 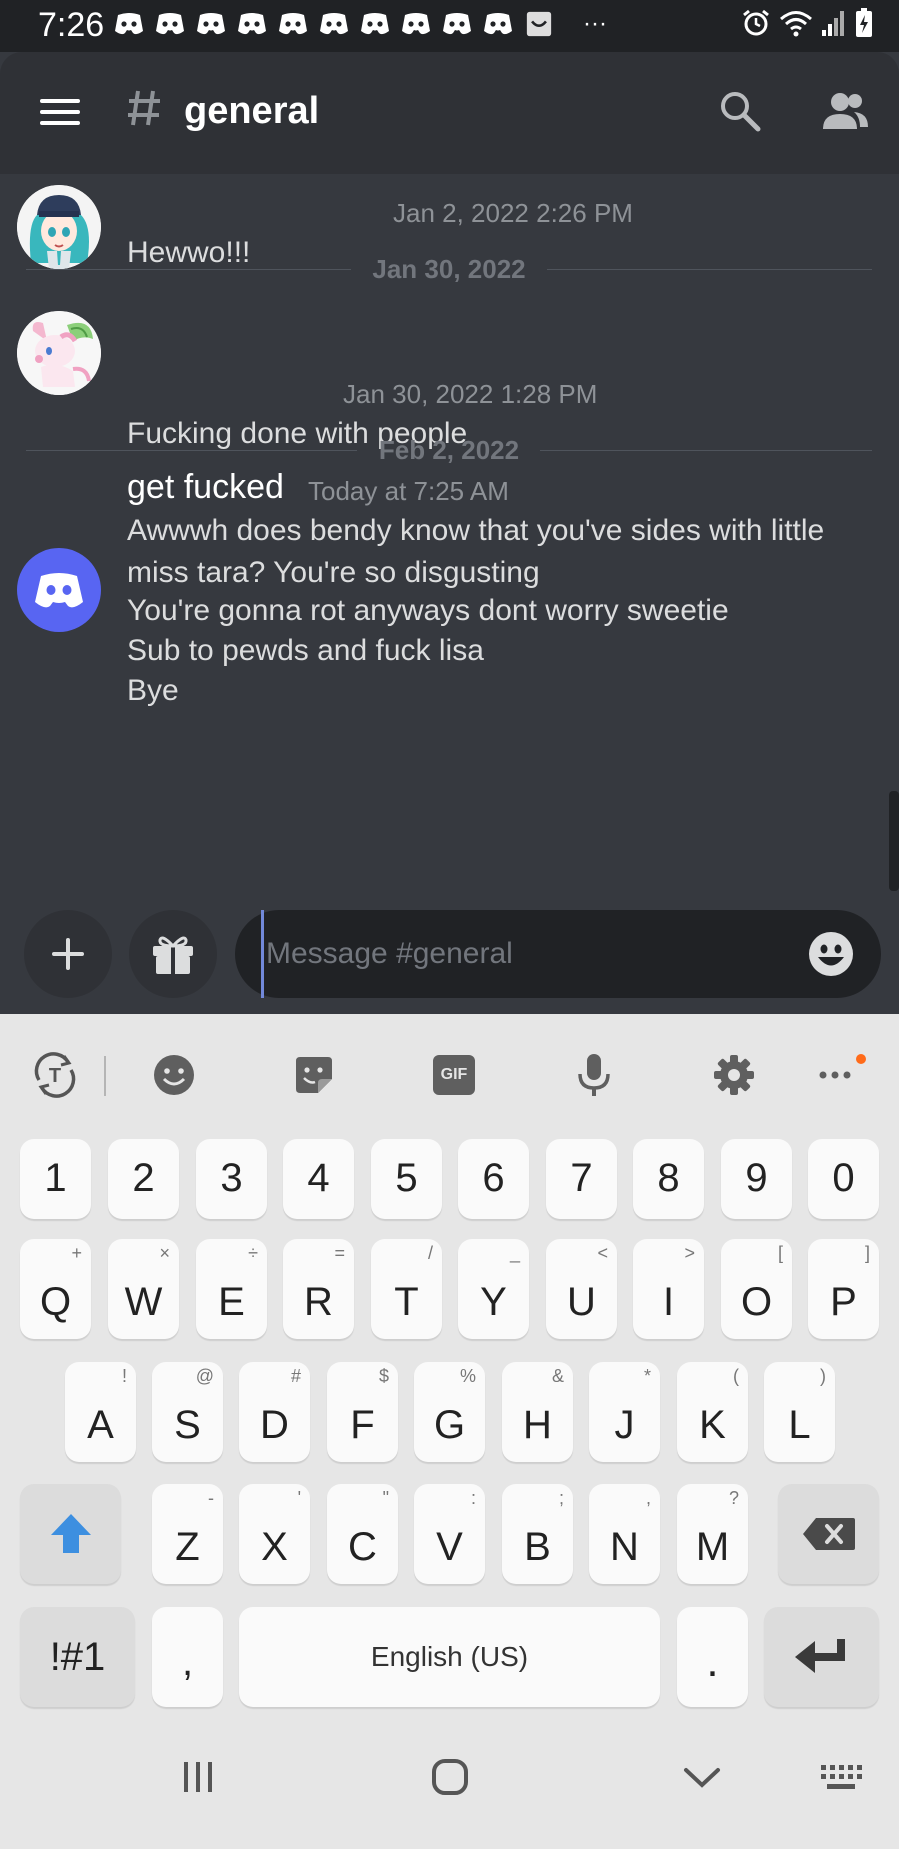 I want to click on key-u: < U, so click(x=581, y=1289).